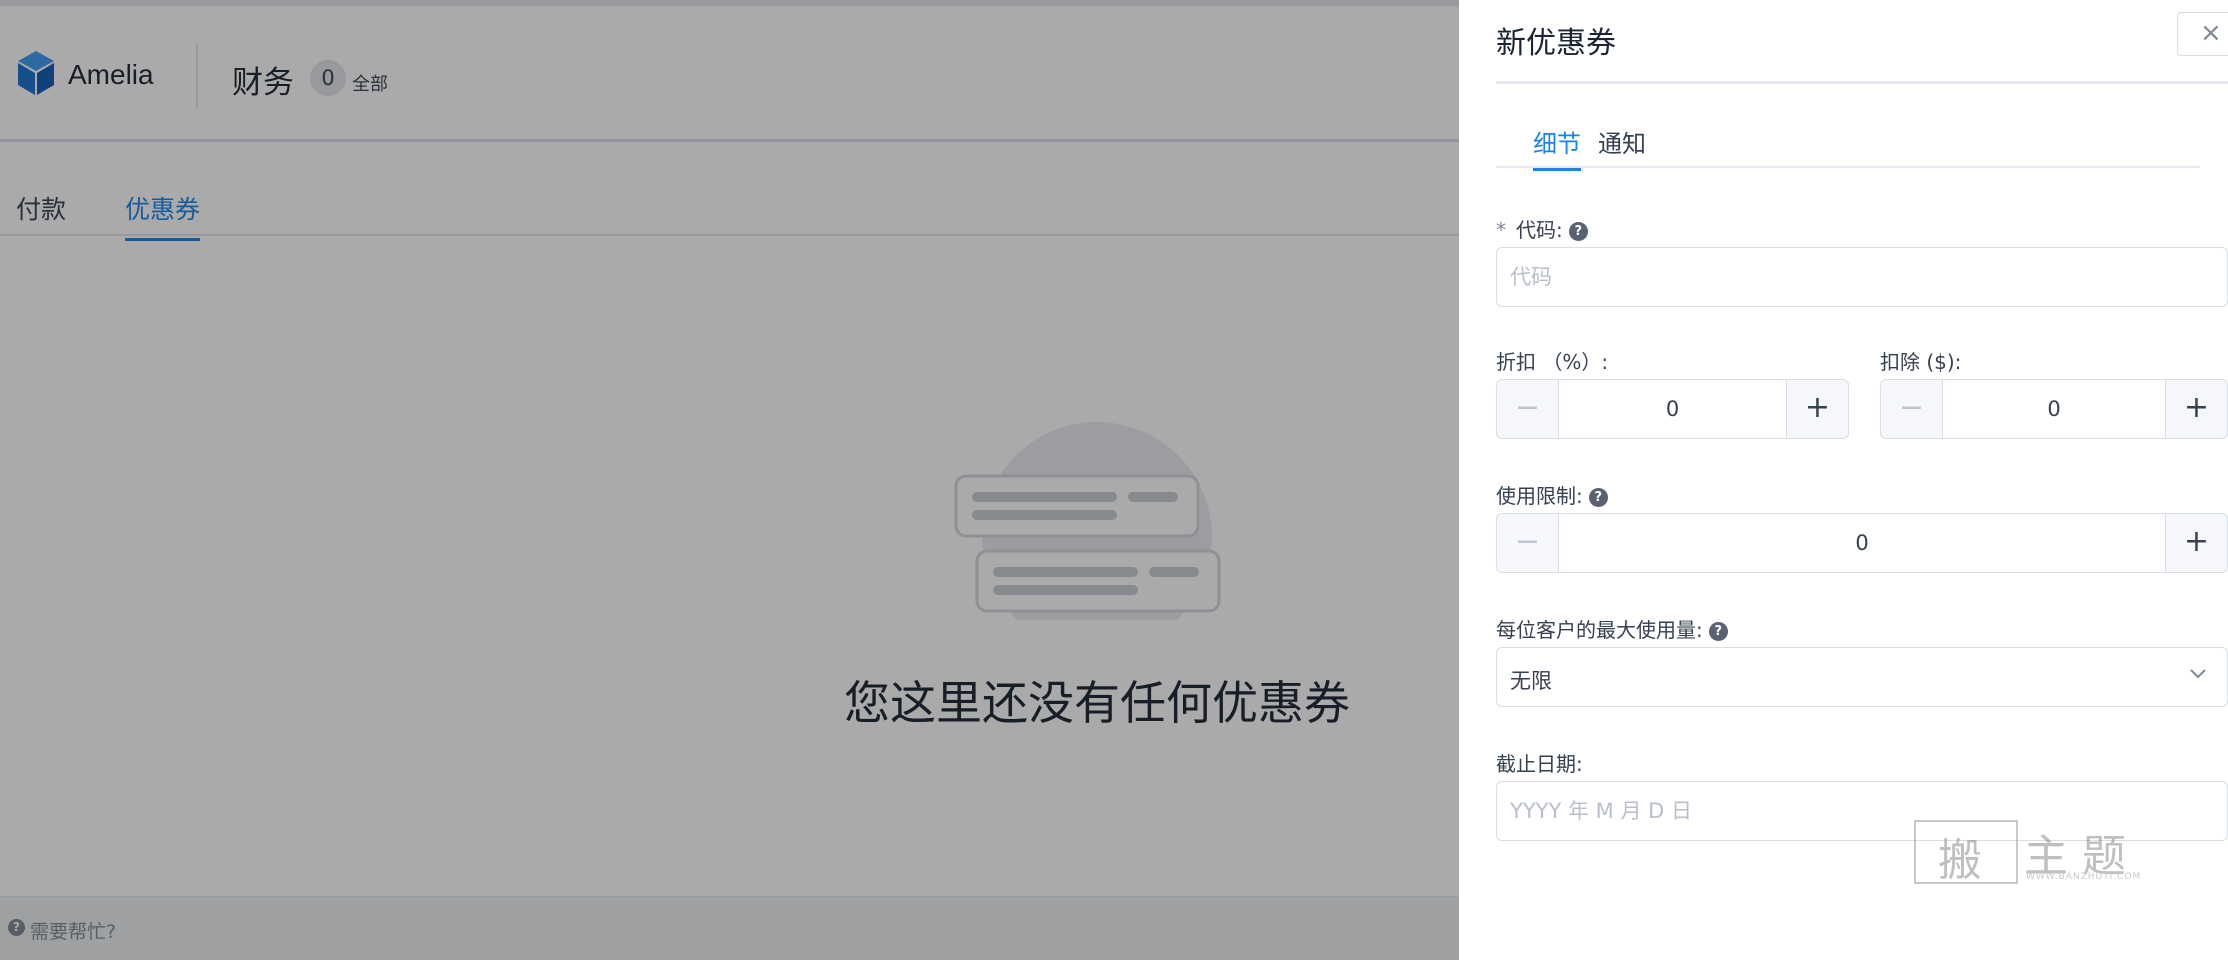 The height and width of the screenshot is (960, 2228). What do you see at coordinates (1921, 362) in the screenshot?
I see `deduction-label: 扣除 ($):` at bounding box center [1921, 362].